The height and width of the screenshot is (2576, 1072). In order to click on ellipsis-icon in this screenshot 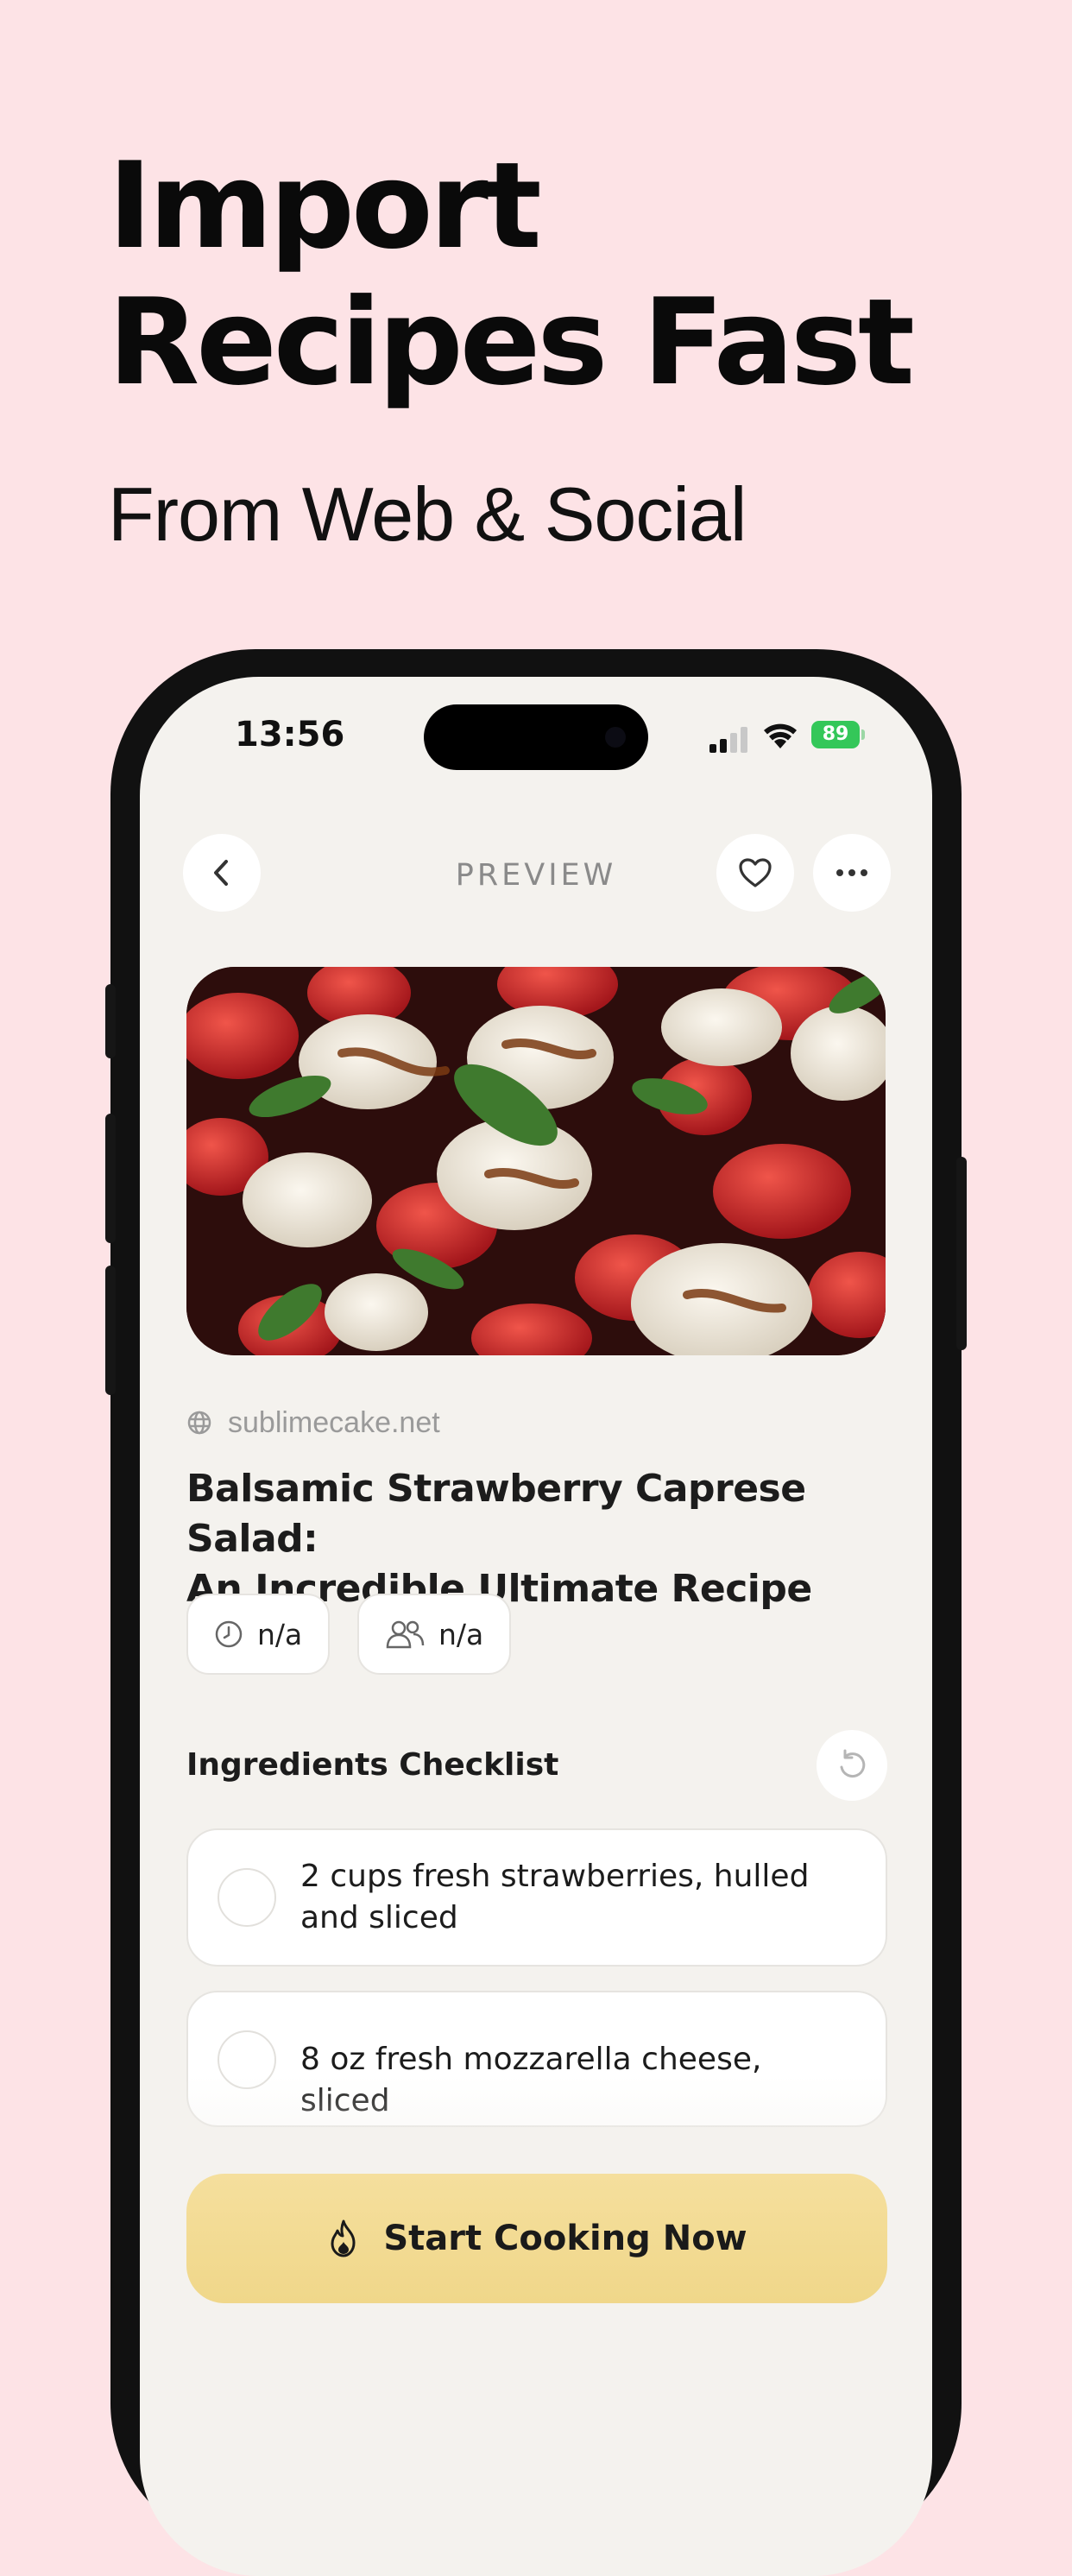, I will do `click(851, 872)`.